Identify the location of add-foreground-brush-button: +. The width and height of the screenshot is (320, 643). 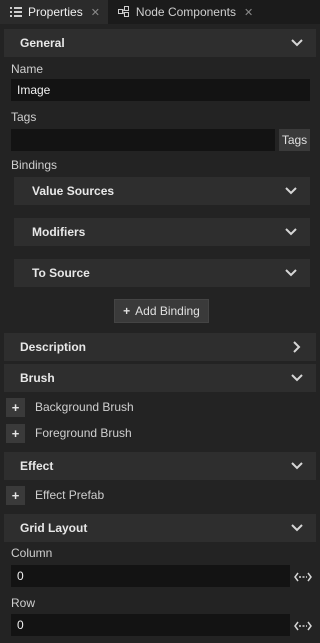
(15, 433).